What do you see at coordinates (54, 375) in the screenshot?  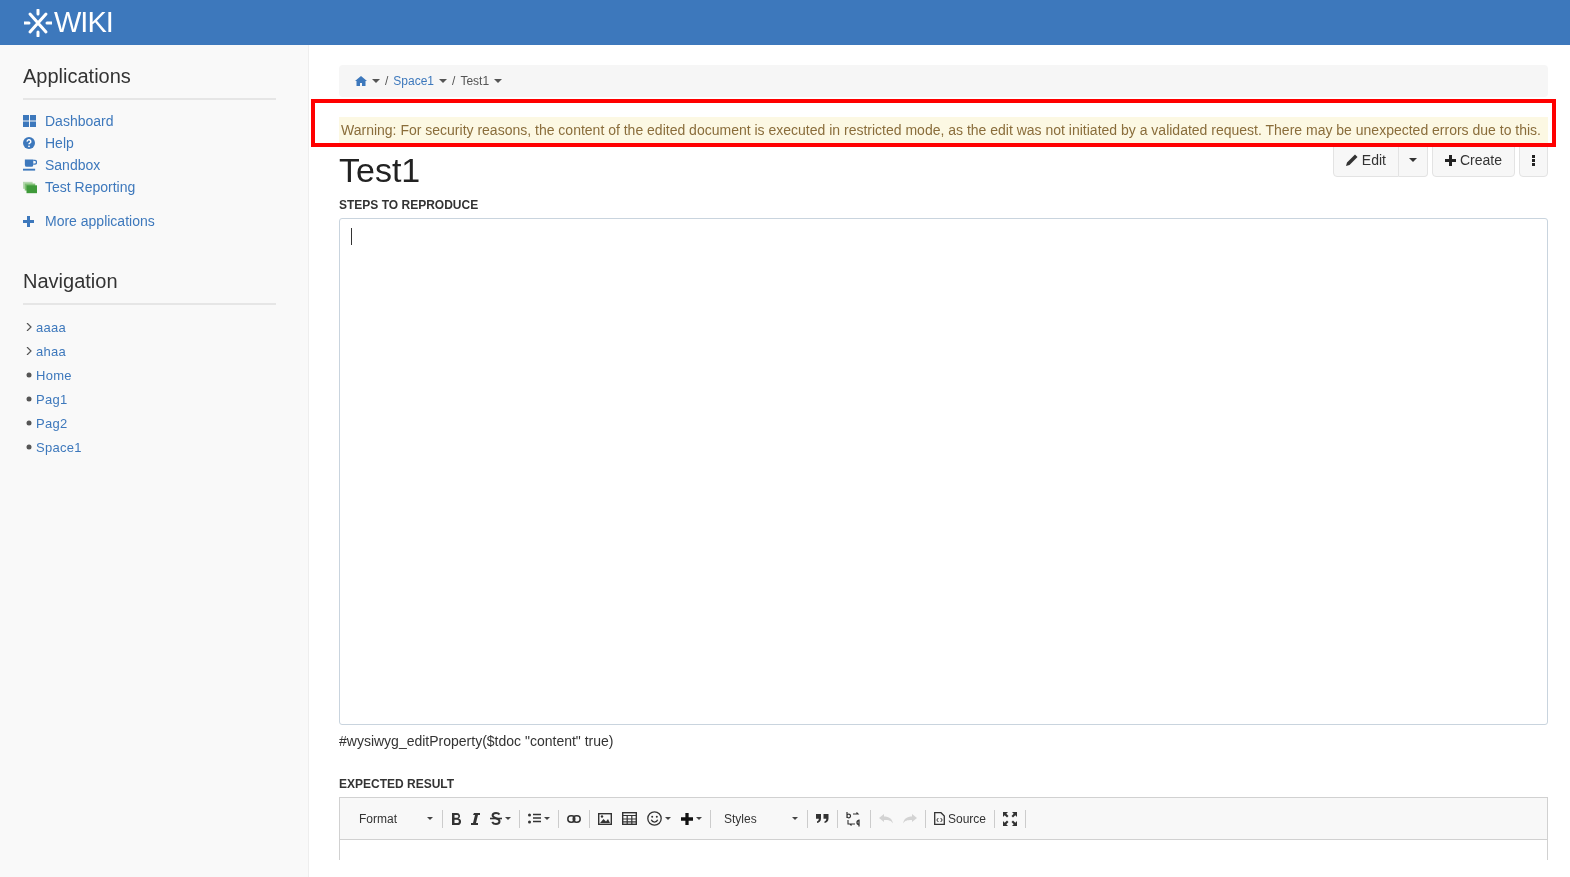 I see `tree-item: Home` at bounding box center [54, 375].